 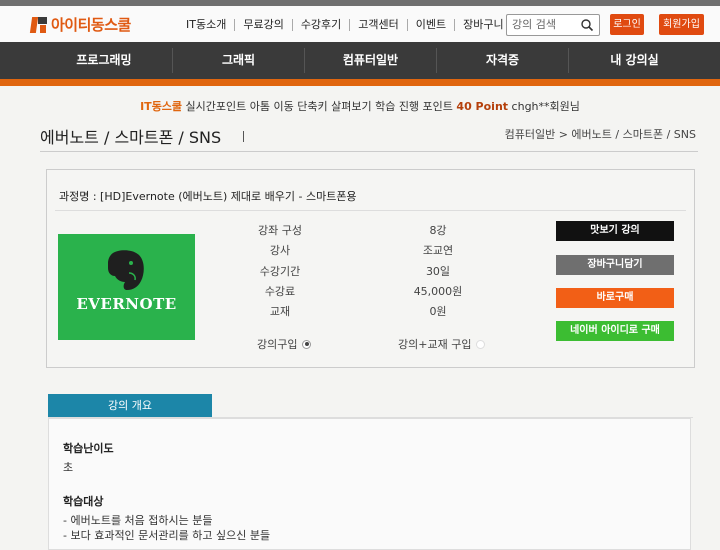 I want to click on top-nav: IT동소개 무료강의 수강후기 고객센터 이벤트 장바구니, so click(x=345, y=25).